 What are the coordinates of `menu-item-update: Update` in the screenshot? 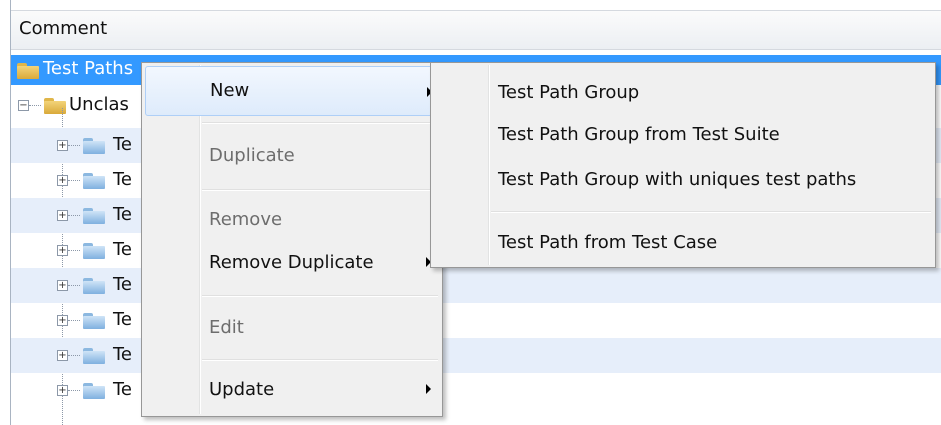 It's located at (291, 389).